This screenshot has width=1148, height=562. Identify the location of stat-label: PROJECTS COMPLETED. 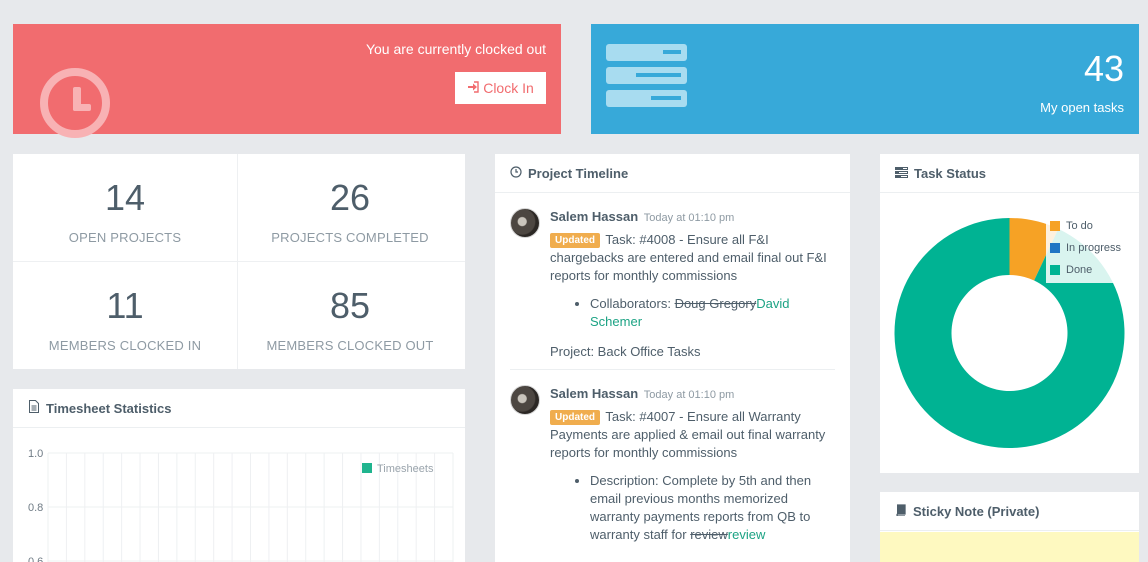
(350, 237).